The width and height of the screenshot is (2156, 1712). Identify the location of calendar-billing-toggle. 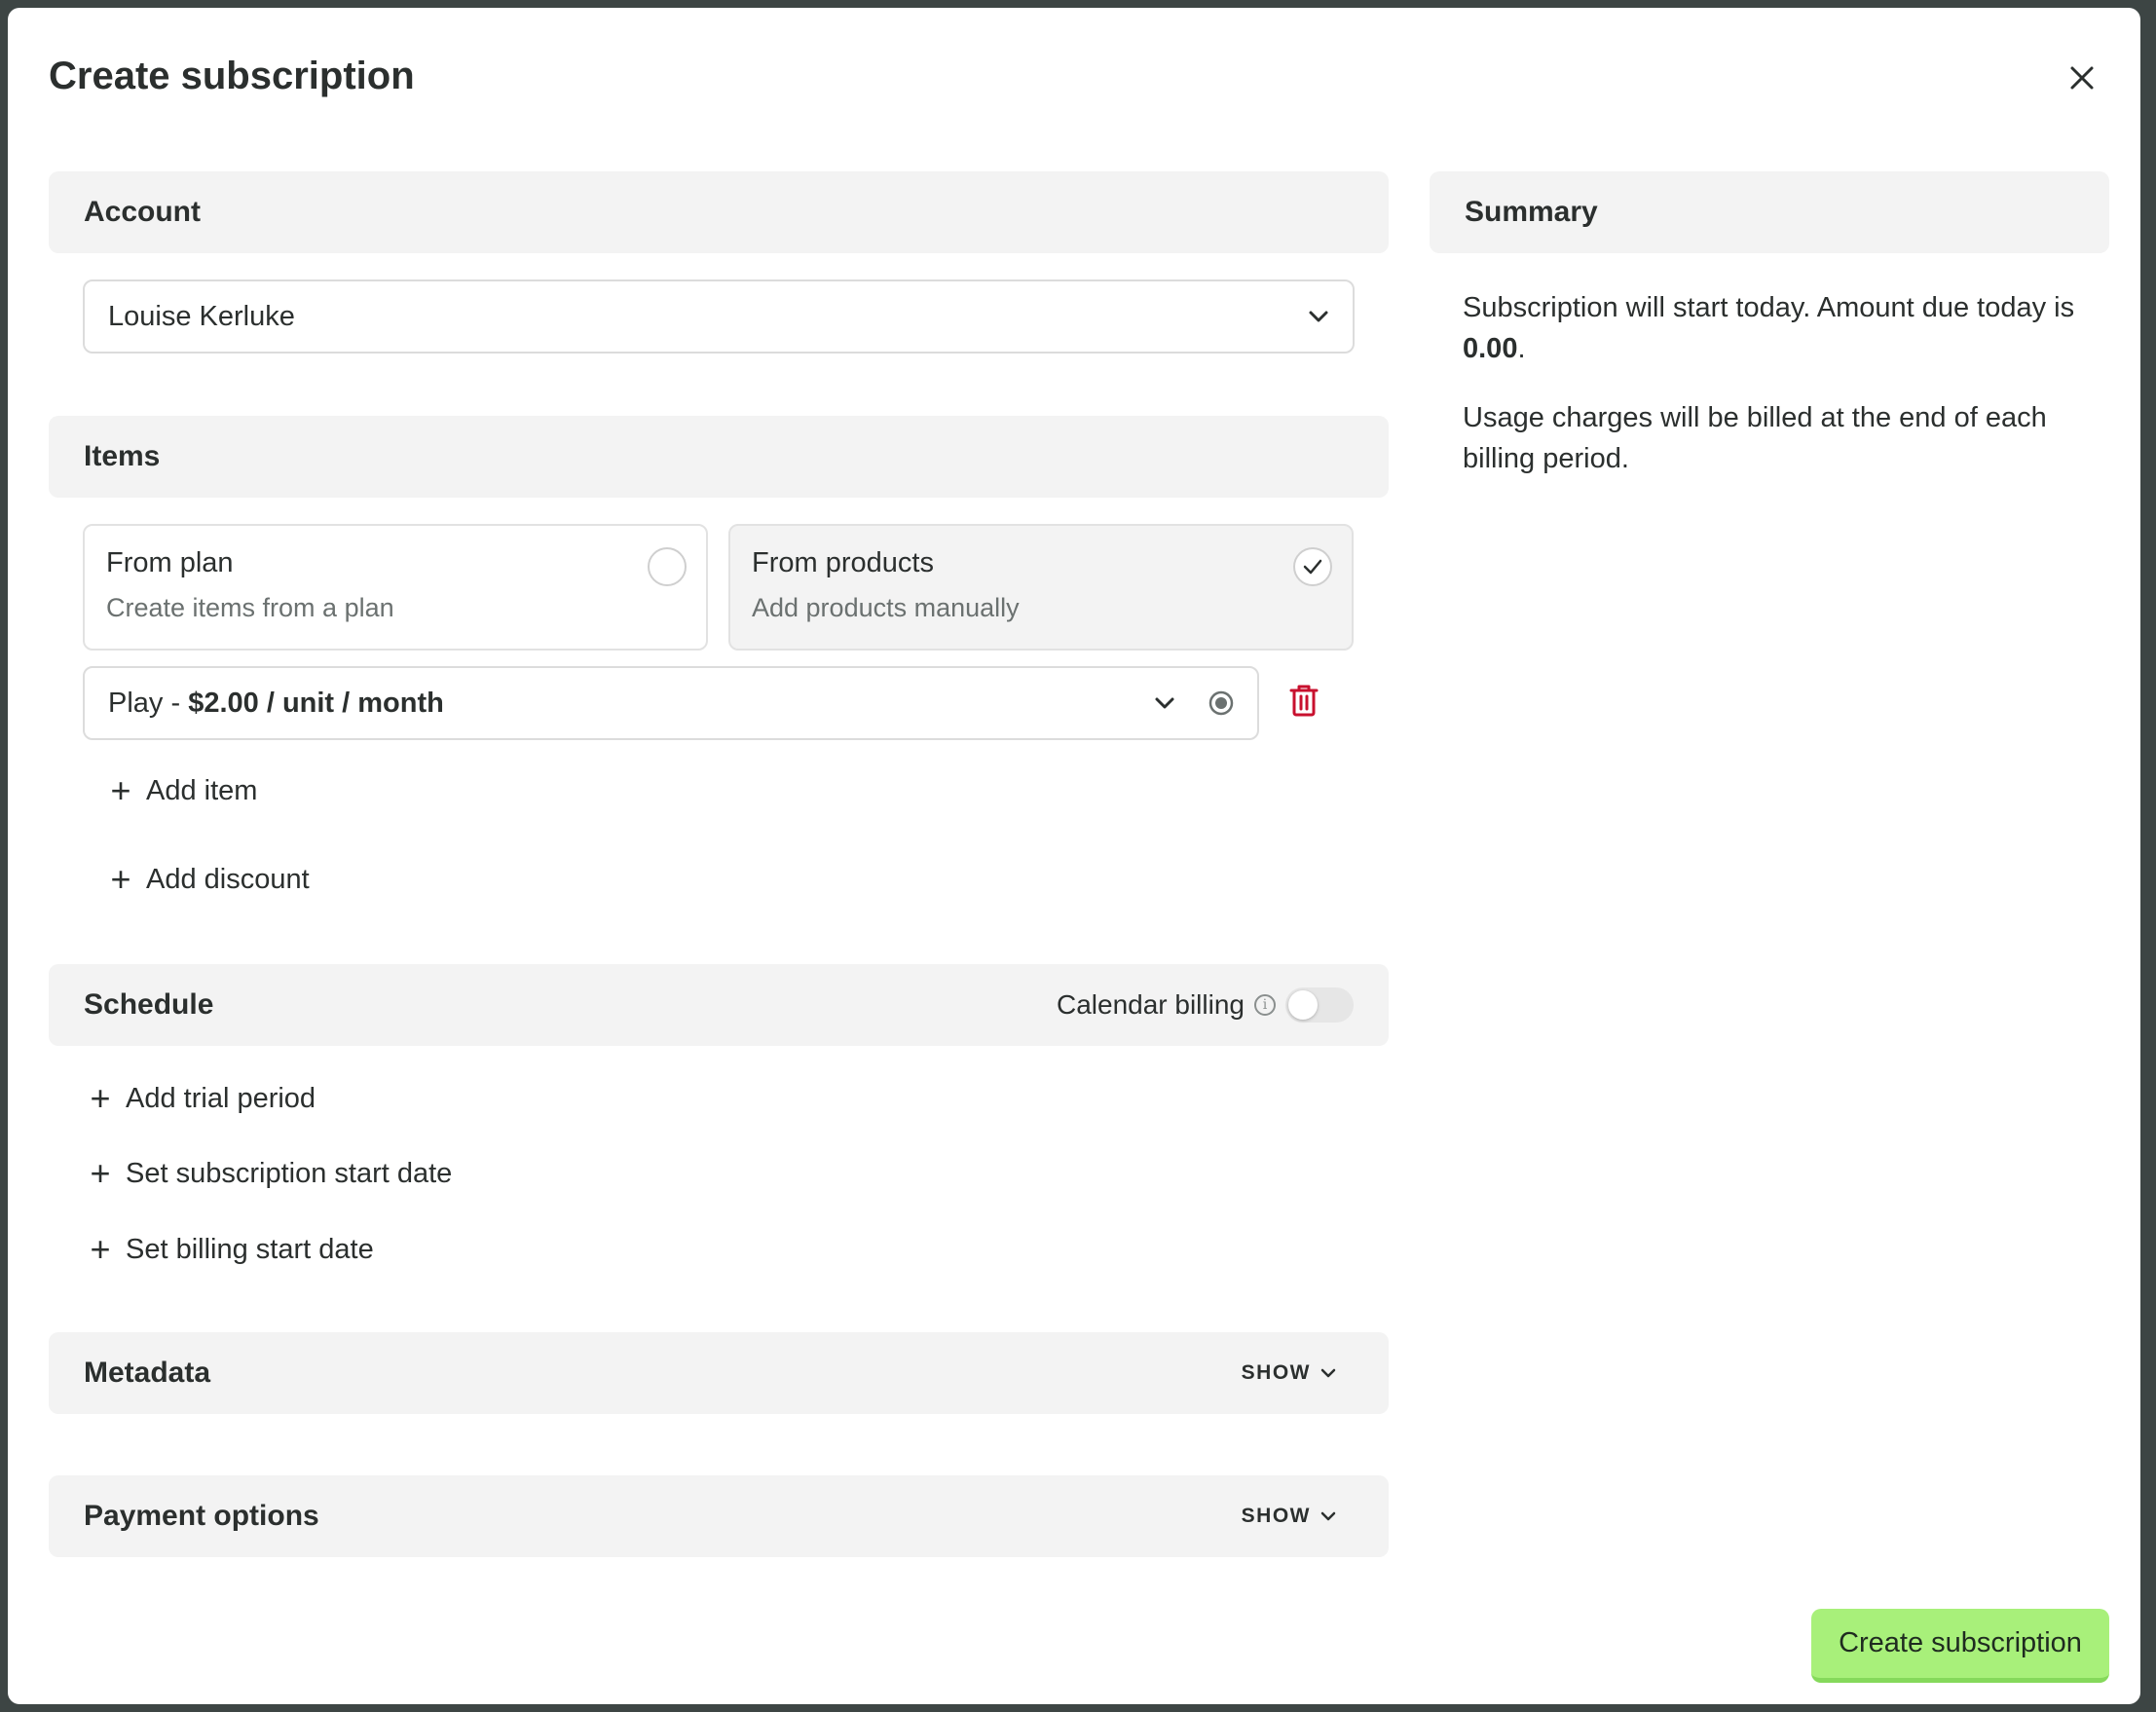
(1319, 1005).